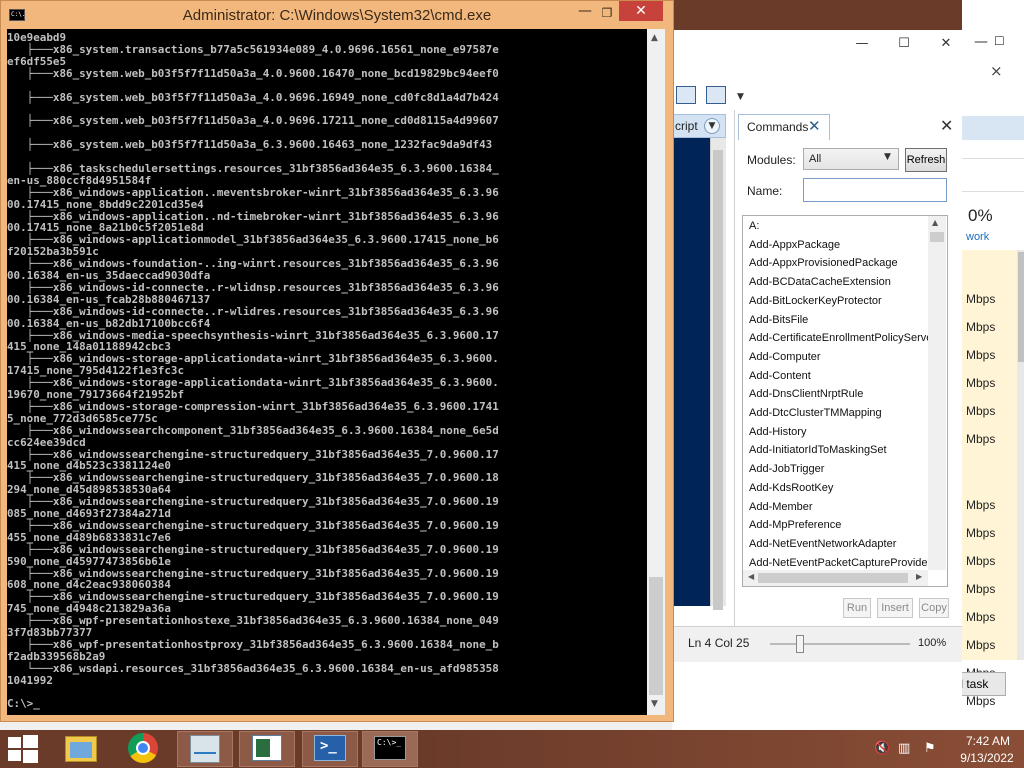 This screenshot has width=1024, height=768. I want to click on chrome-icon-center, so click(143, 748).